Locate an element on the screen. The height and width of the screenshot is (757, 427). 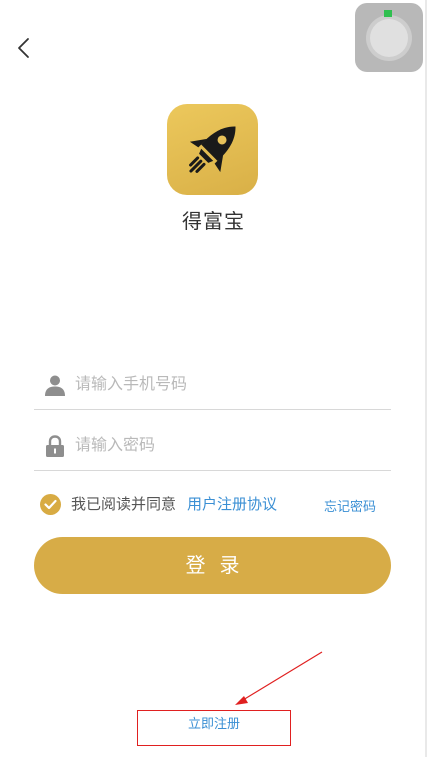
chevron-left-icon is located at coordinates (23, 48).